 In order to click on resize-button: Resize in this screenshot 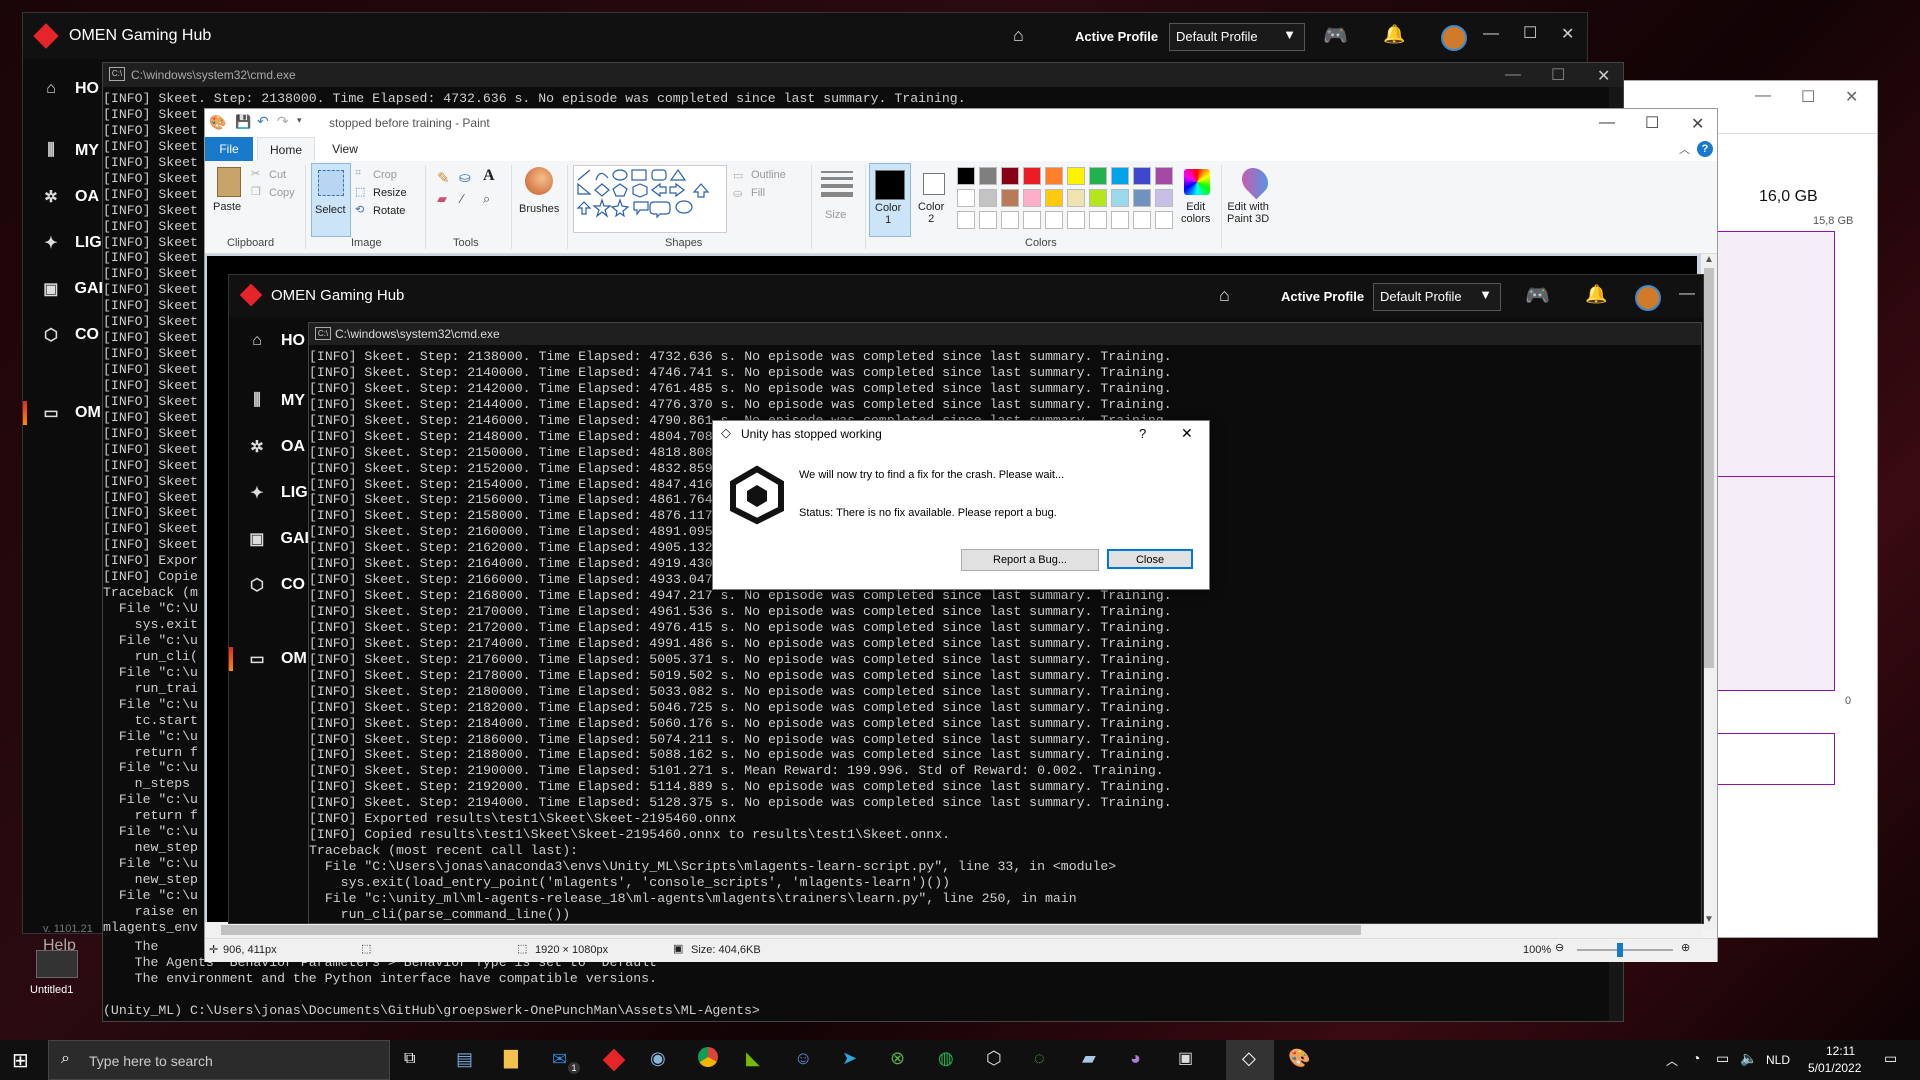, I will do `click(390, 193)`.